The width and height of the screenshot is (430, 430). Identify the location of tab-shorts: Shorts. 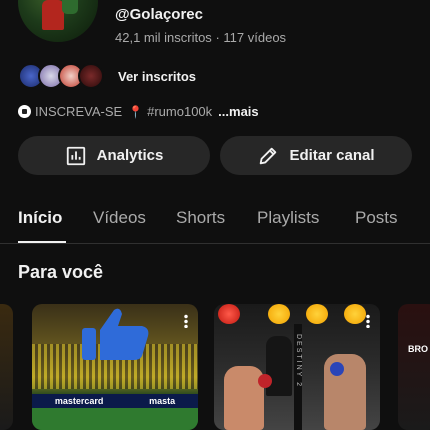
(216, 226).